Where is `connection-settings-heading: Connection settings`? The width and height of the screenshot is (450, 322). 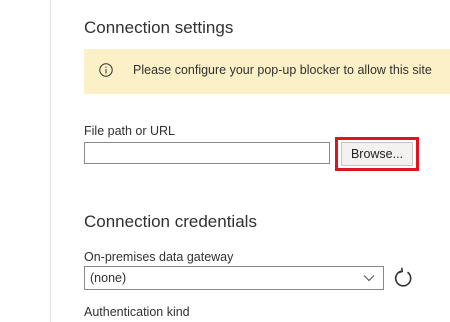 connection-settings-heading: Connection settings is located at coordinates (159, 27).